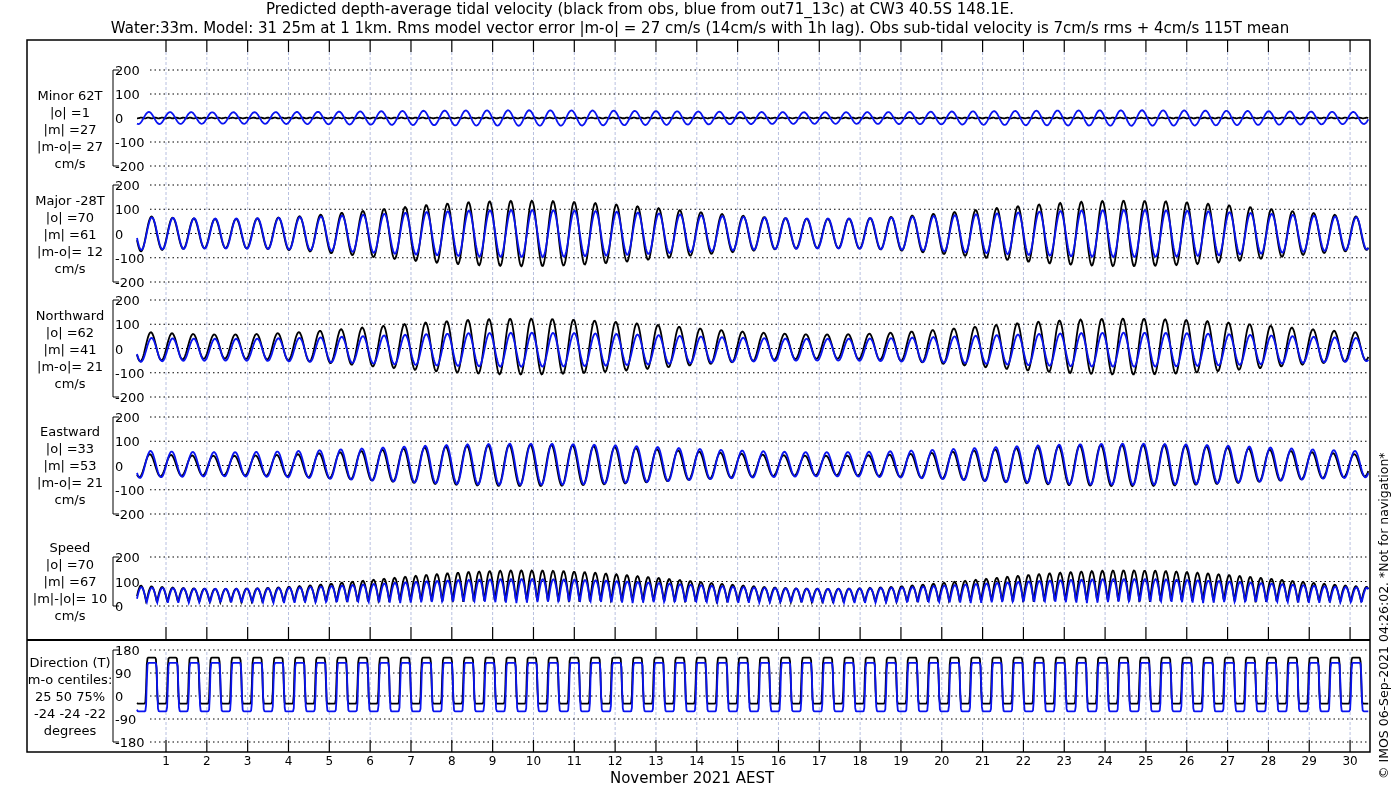 The width and height of the screenshot is (1400, 800). What do you see at coordinates (70, 129) in the screenshot?
I see `panel-label: |m| =27` at bounding box center [70, 129].